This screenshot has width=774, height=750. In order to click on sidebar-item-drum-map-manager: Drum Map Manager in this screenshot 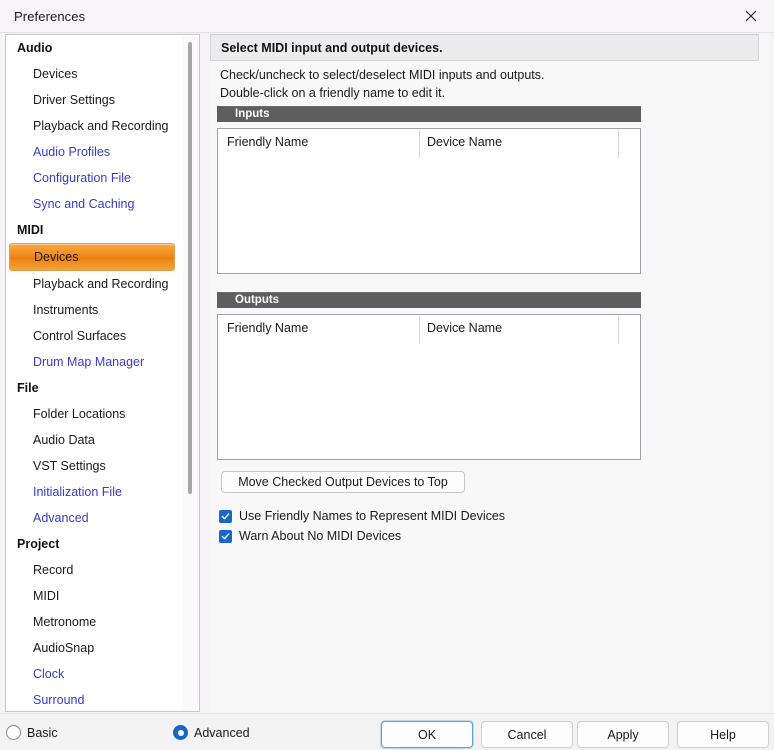, I will do `click(95, 362)`.